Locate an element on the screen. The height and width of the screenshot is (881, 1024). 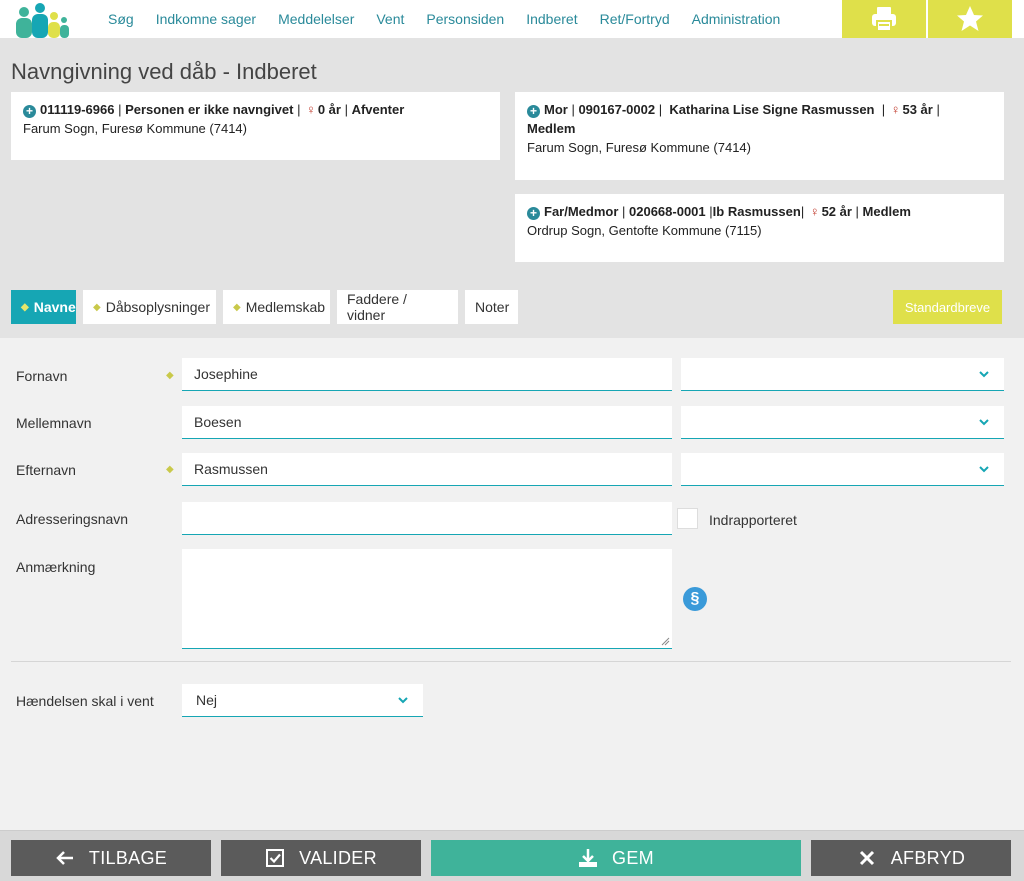
nav-item-ret-fortryd: Ret/Fortryd is located at coordinates (635, 19).